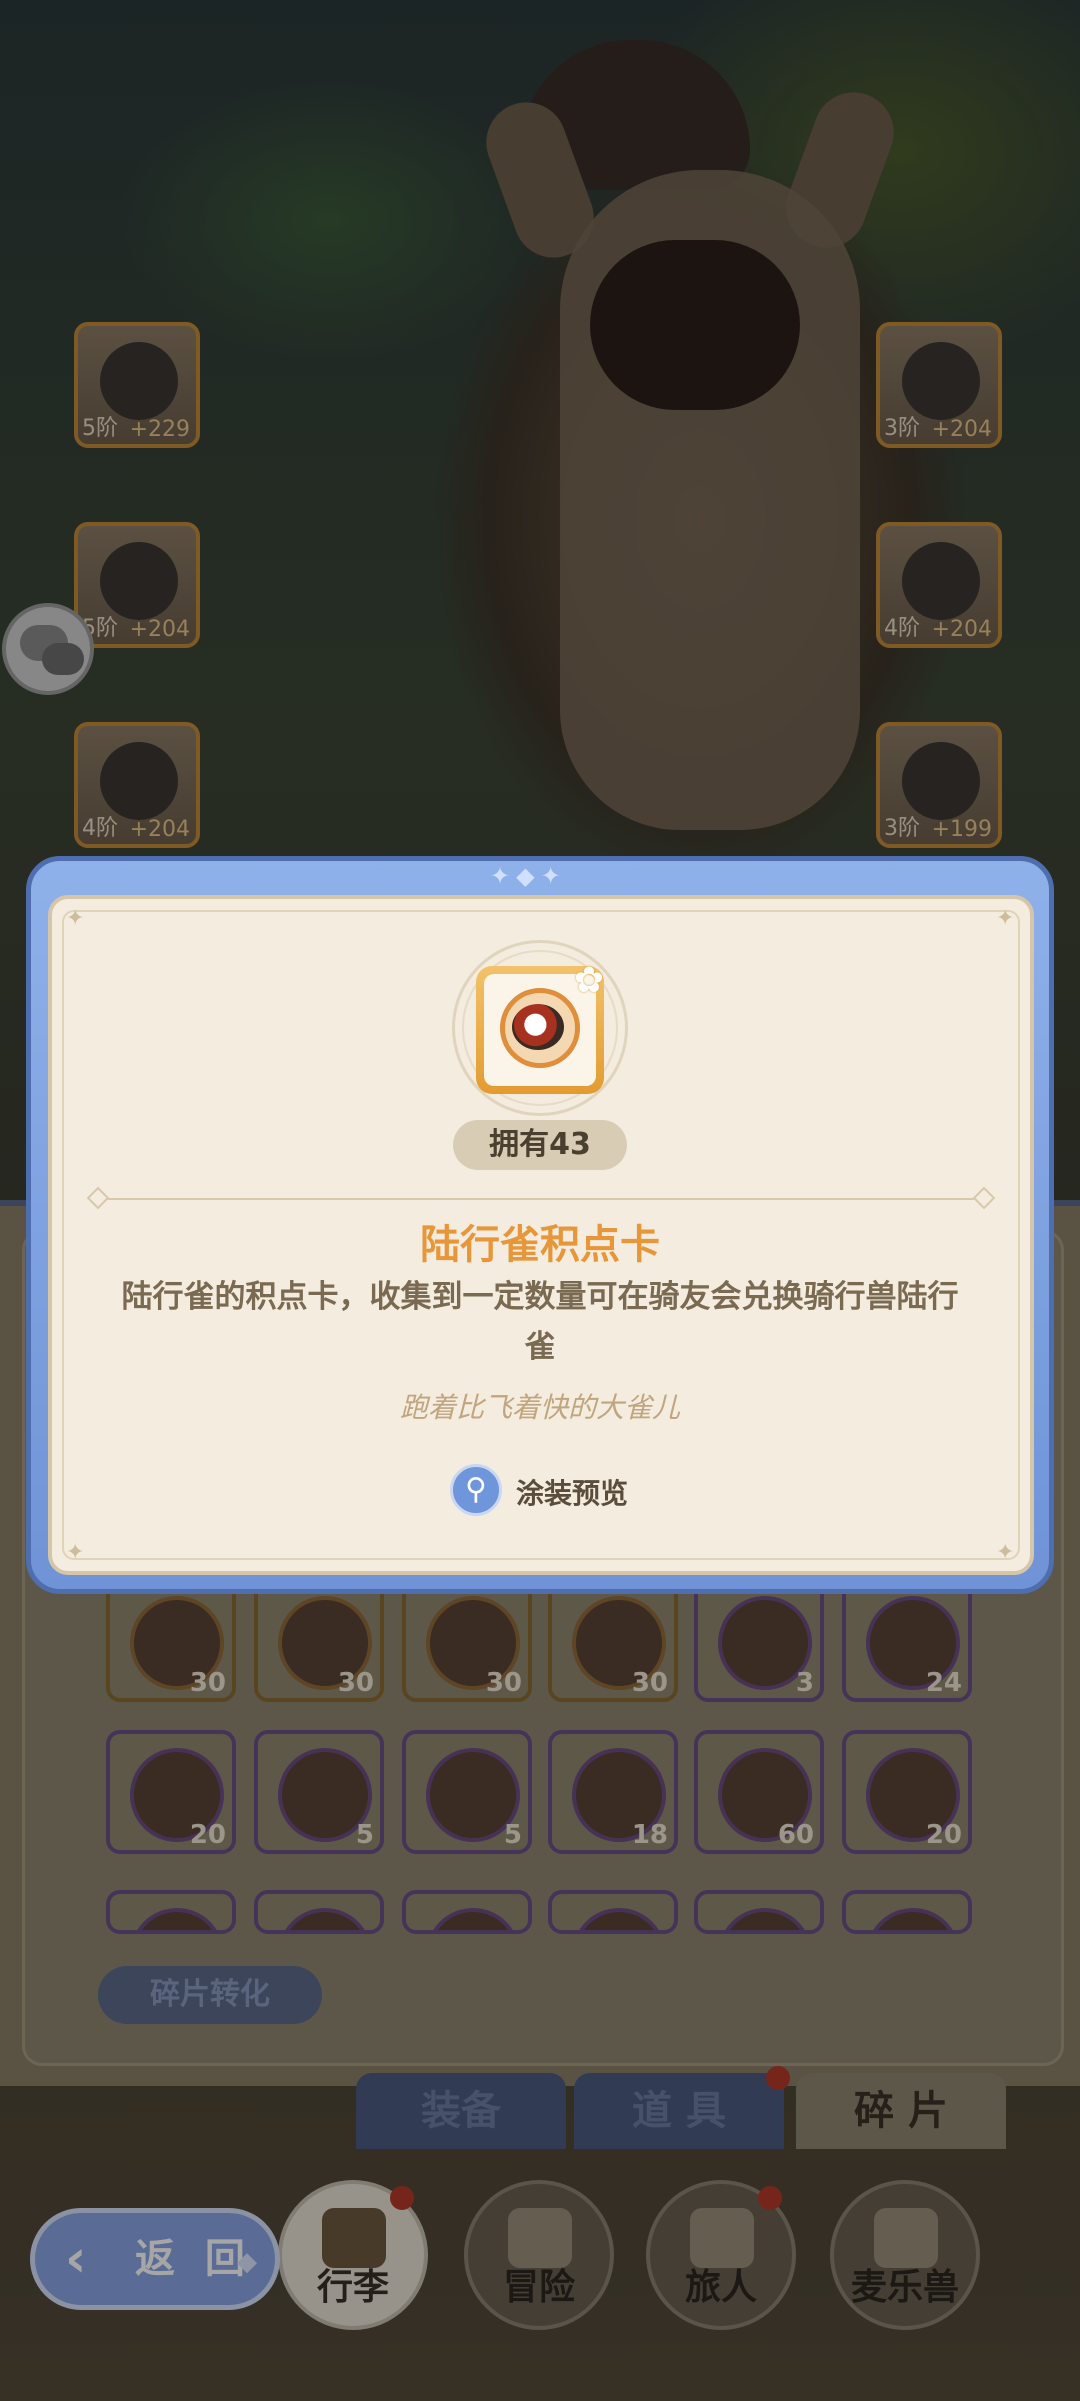 This screenshot has height=2401, width=1080. I want to click on star-badge-icon: ✿, so click(588, 980).